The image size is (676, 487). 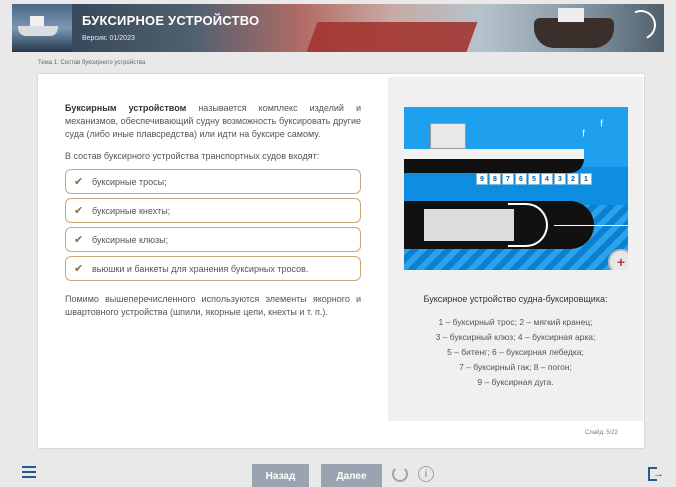 What do you see at coordinates (547, 179) in the screenshot?
I see `callout-number: 4` at bounding box center [547, 179].